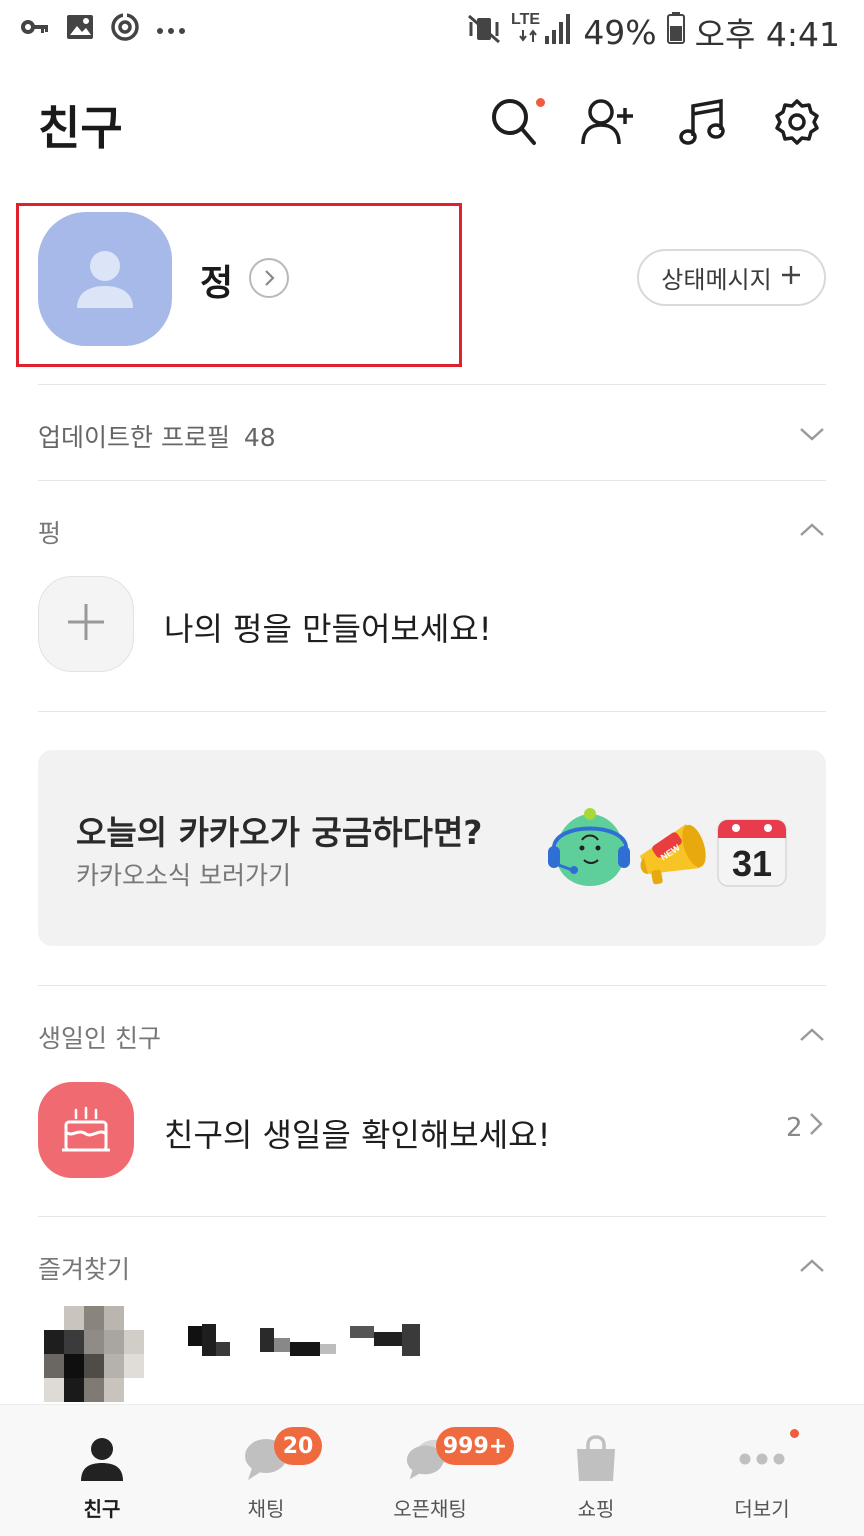 The image size is (864, 1536). I want to click on nav-more: 더보기, so click(762, 1470).